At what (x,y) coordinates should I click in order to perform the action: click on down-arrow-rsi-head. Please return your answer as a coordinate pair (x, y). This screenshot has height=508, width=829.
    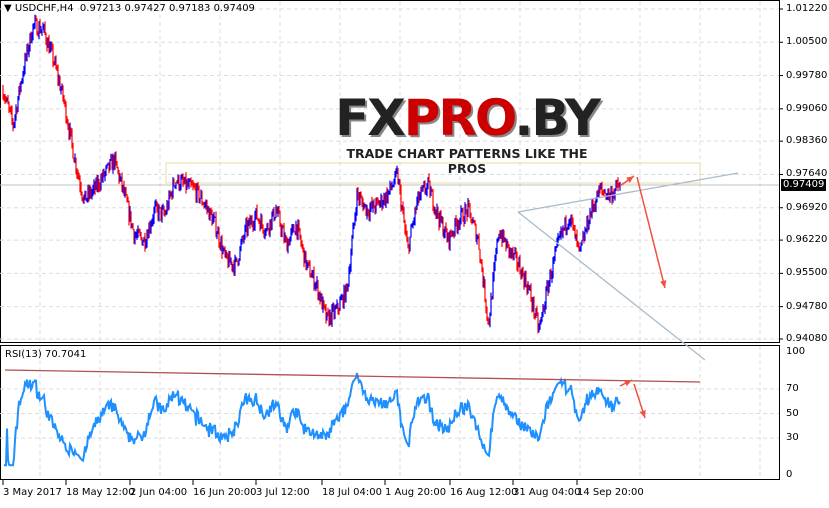
    Looking at the image, I should click on (642, 414).